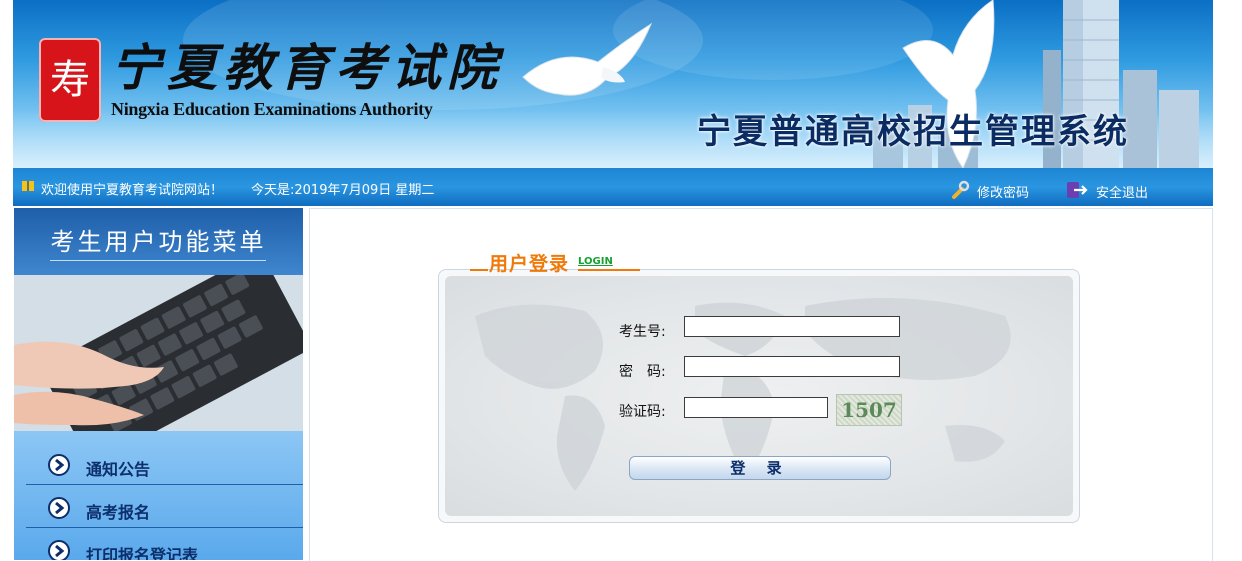 This screenshot has width=1242, height=561. What do you see at coordinates (743, 394) in the screenshot?
I see `world-map-background-image` at bounding box center [743, 394].